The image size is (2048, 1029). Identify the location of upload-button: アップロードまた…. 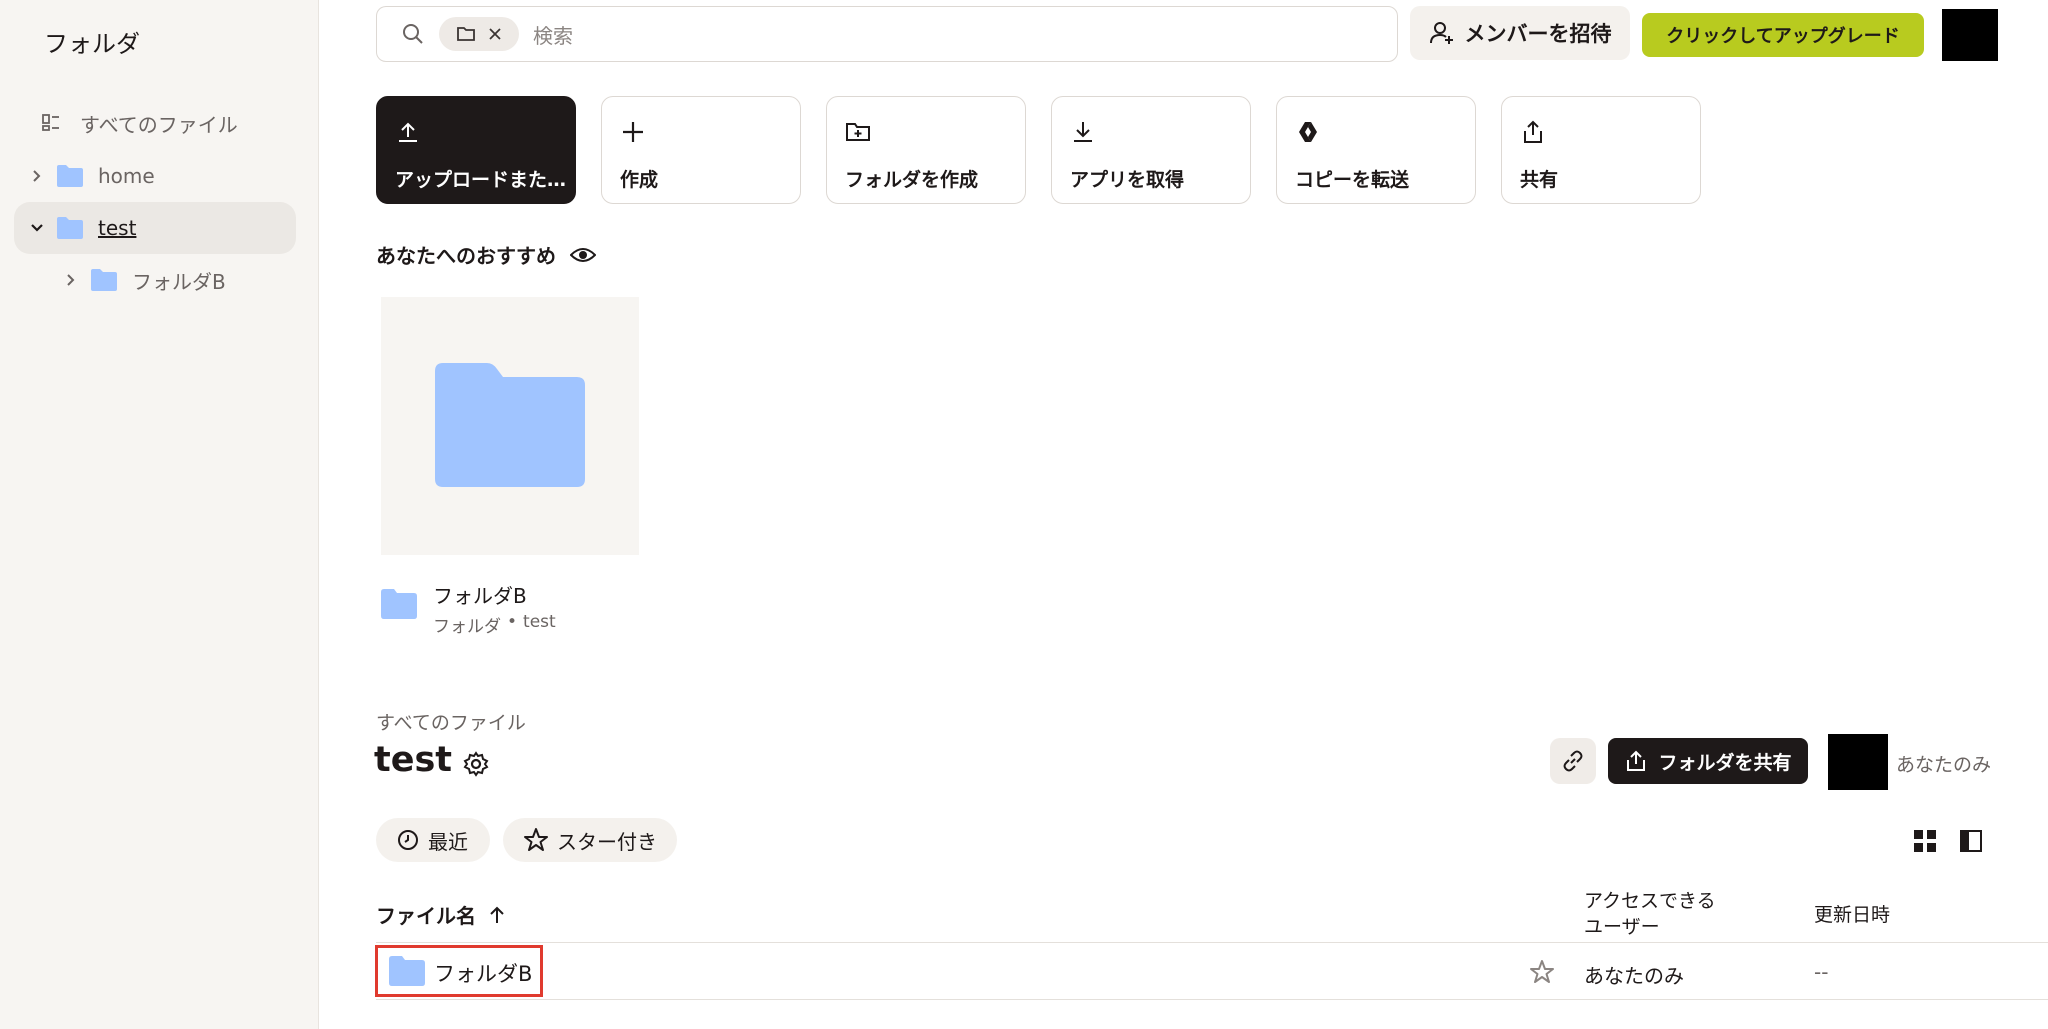
(476, 150).